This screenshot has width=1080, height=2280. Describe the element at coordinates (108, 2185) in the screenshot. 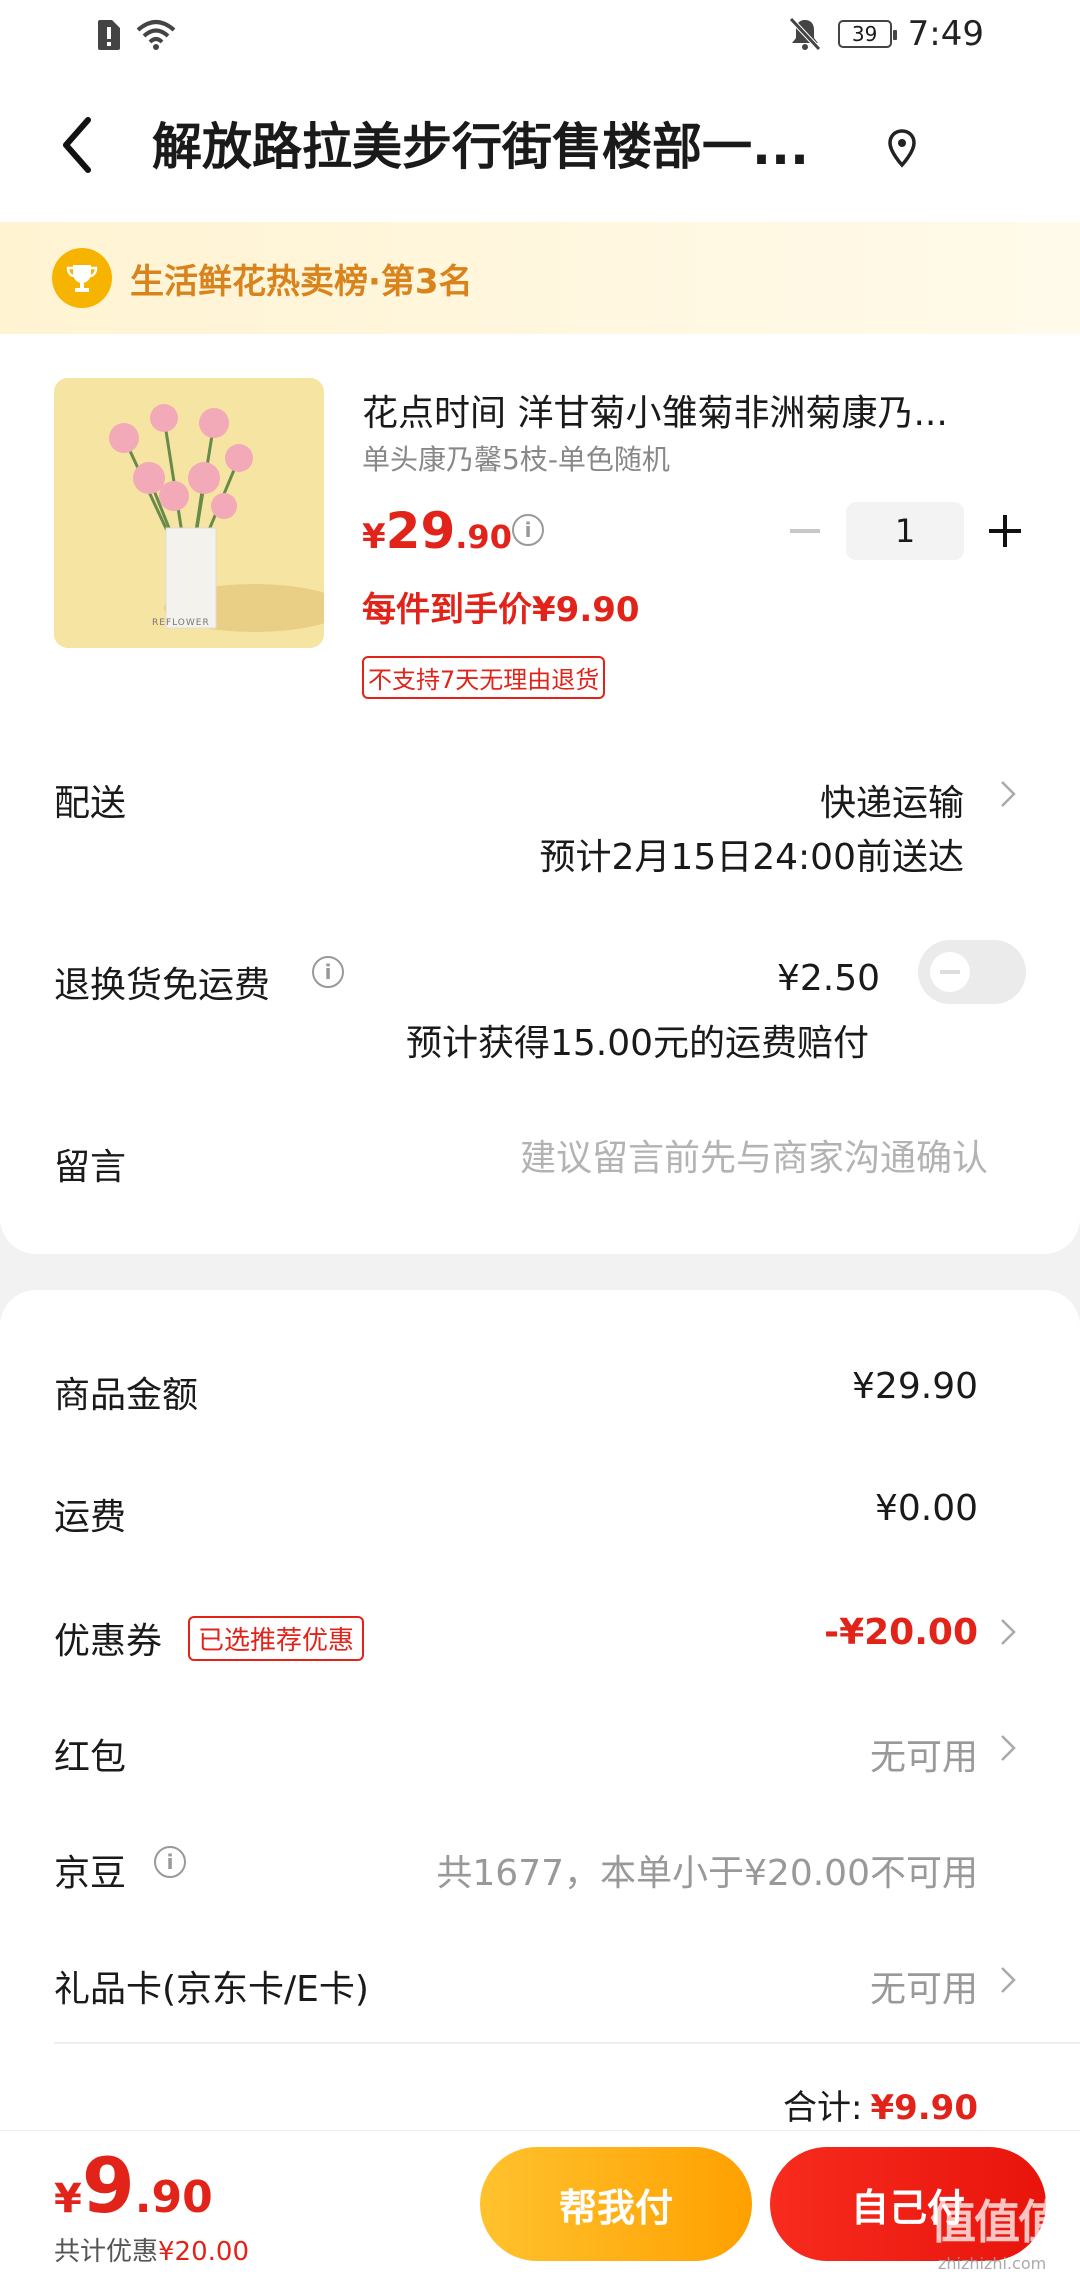

I see `pay-integer: 9` at that location.